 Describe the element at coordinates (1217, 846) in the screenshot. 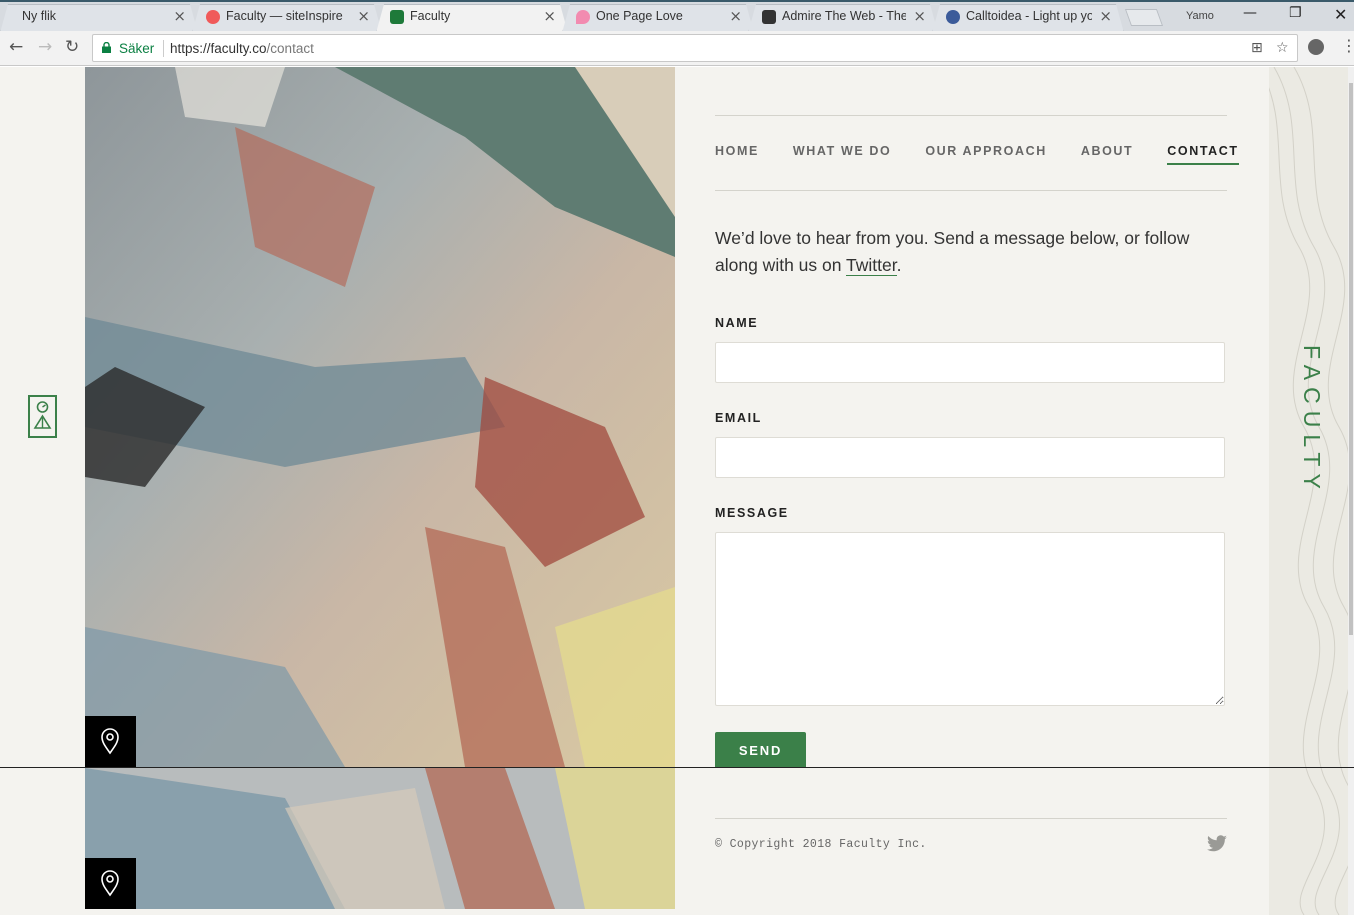

I see `twitter-icon` at that location.